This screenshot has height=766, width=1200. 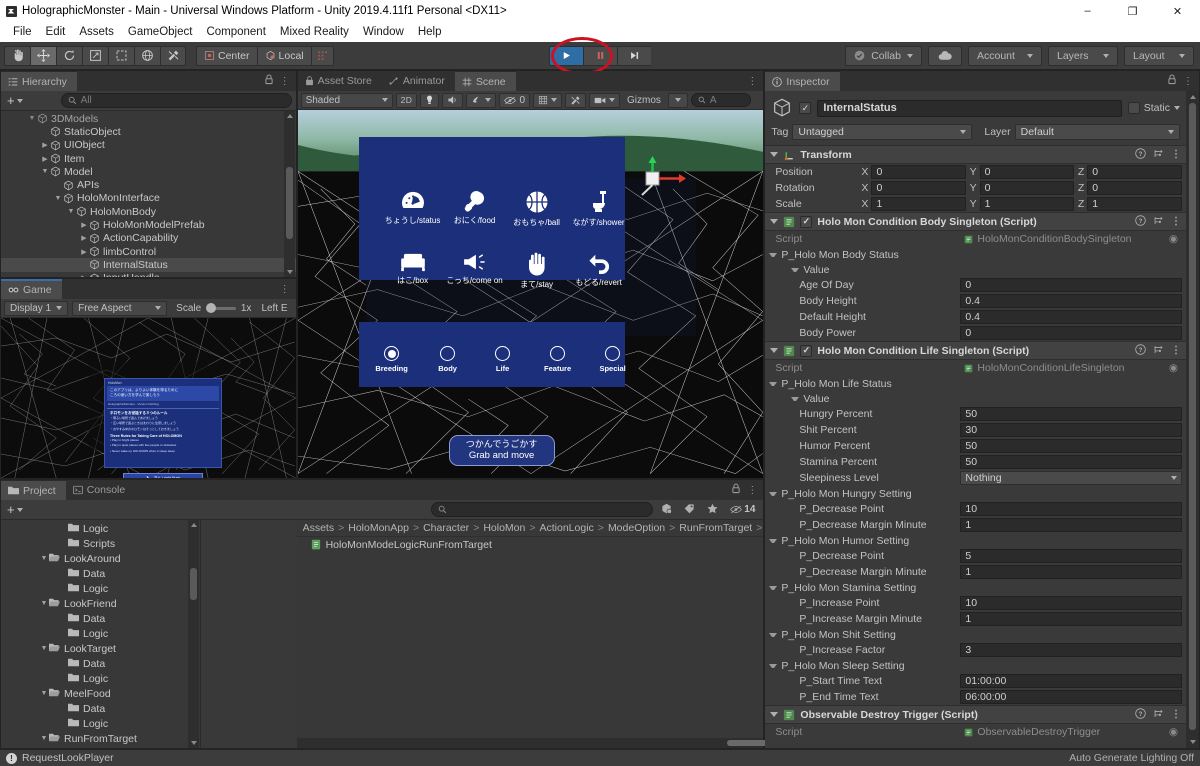 What do you see at coordinates (100, 648) in the screenshot?
I see `project-folder-looktarget: ▼ LookTarget` at bounding box center [100, 648].